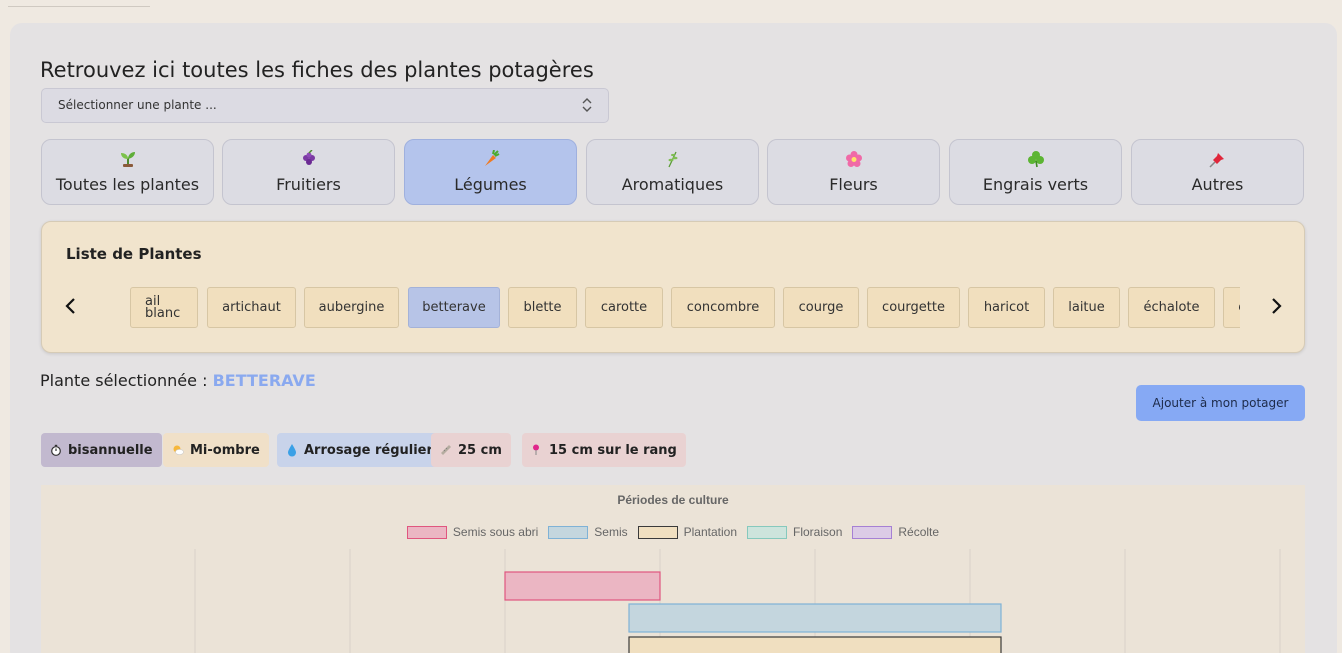 The height and width of the screenshot is (653, 1342). What do you see at coordinates (853, 184) in the screenshot?
I see `tab-label: Fleurs` at bounding box center [853, 184].